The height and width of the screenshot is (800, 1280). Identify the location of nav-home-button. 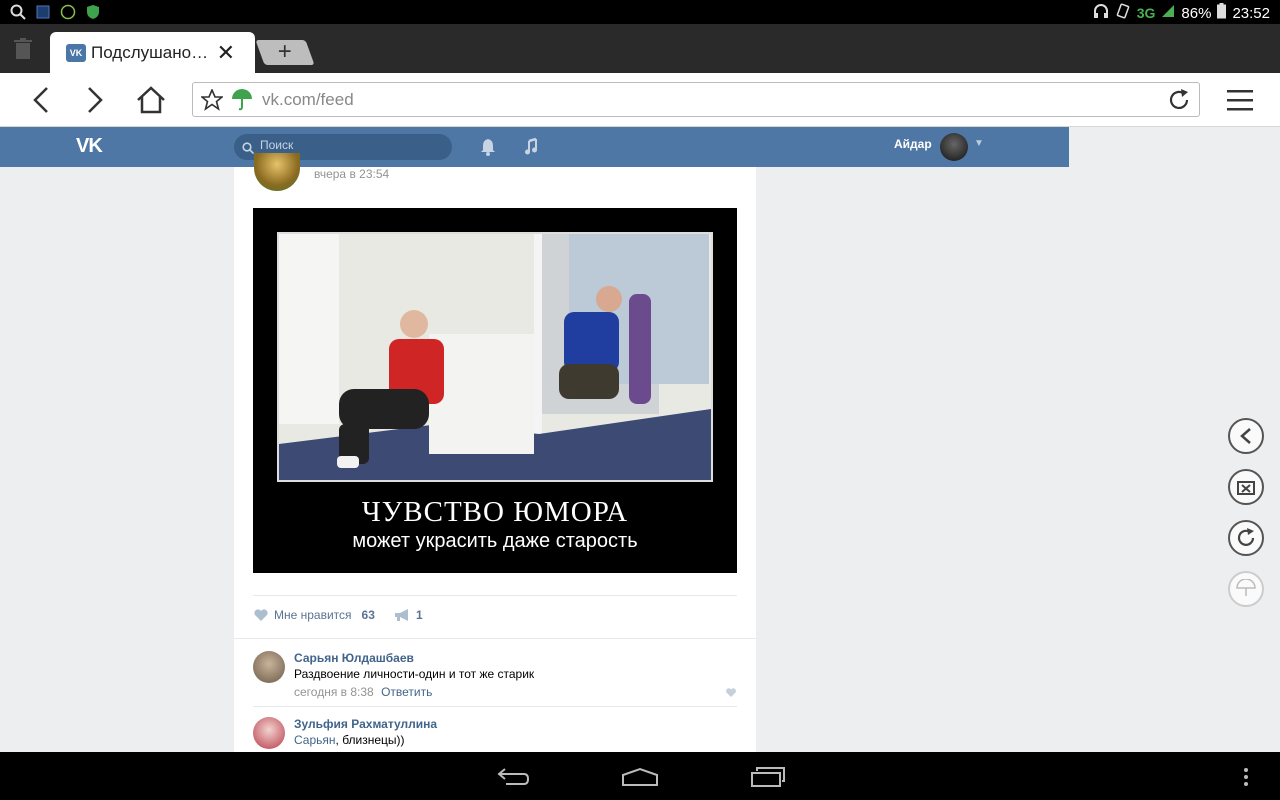
(640, 777).